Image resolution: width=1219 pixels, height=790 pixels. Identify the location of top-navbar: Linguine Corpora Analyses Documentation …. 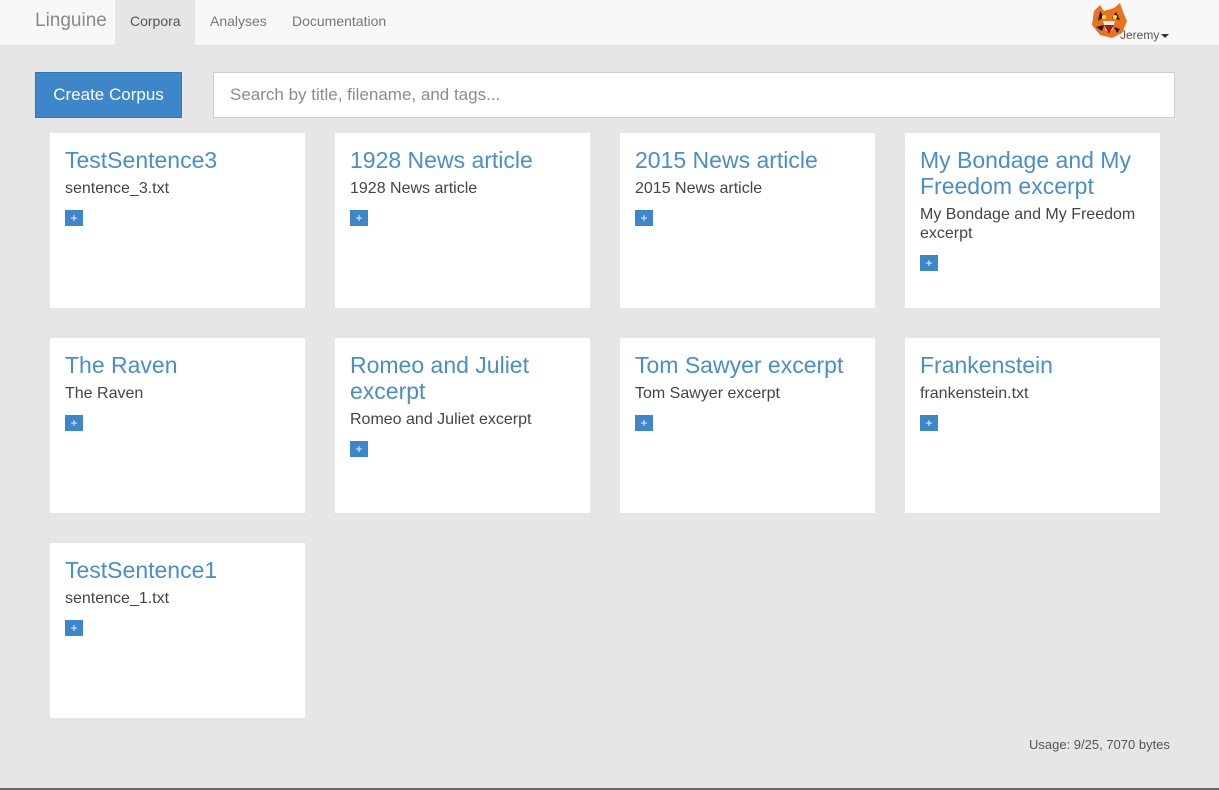
(609, 23).